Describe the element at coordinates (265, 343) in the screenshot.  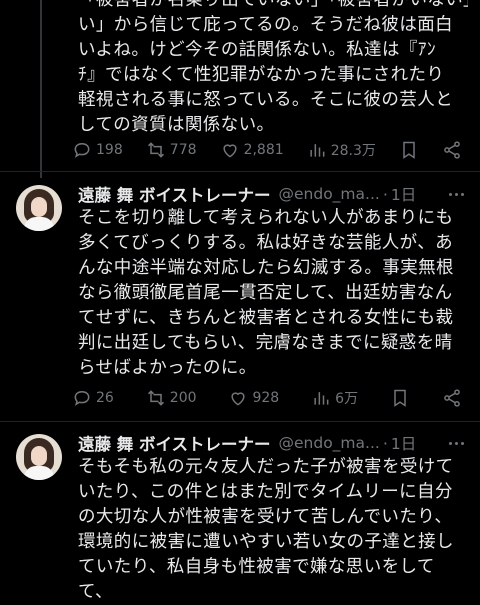
I see `tweet-text-line: 判に出廷してもらい、完膚なきまでに疑惑を晴` at that location.